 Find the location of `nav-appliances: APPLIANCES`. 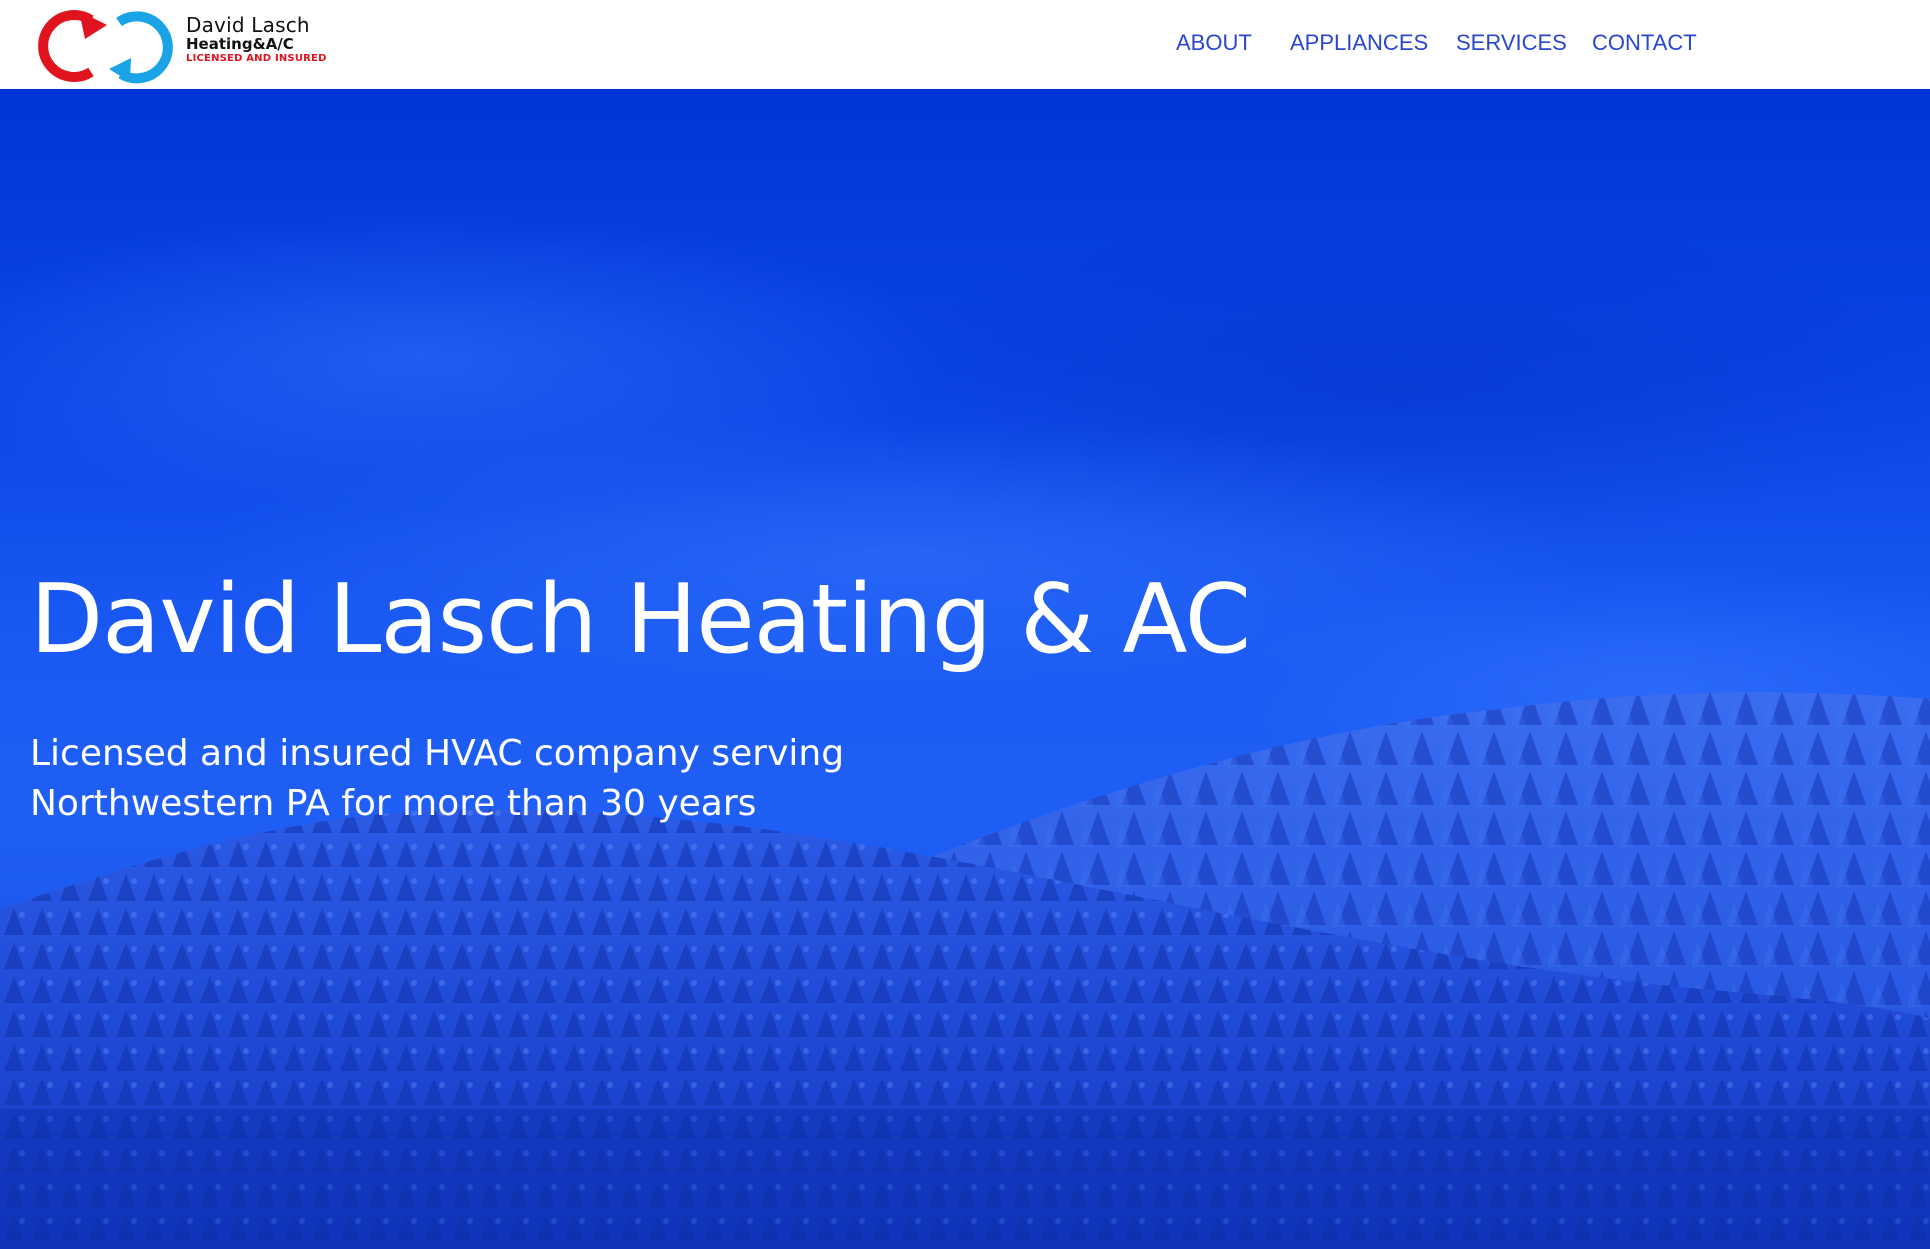

nav-appliances: APPLIANCES is located at coordinates (1359, 43).